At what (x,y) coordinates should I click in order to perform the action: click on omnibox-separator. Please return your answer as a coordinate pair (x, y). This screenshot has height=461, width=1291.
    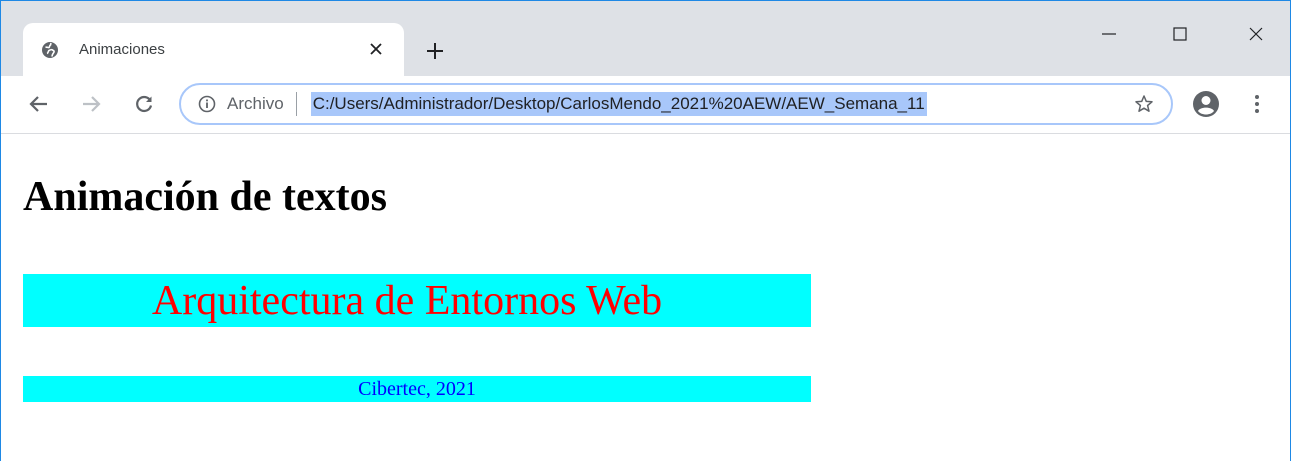
    Looking at the image, I should click on (296, 104).